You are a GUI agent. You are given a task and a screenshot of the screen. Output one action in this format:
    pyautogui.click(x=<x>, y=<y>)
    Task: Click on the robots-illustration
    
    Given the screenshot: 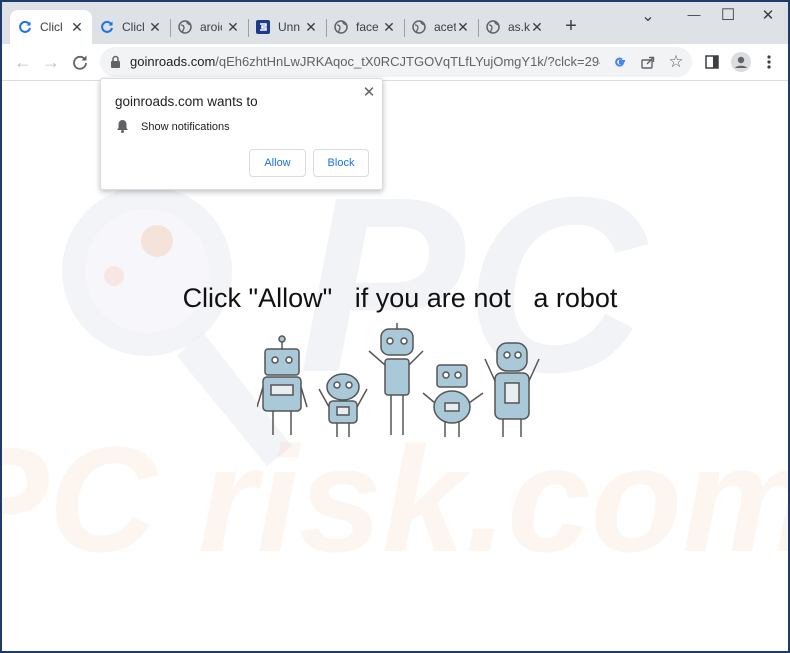 What is the action you would take?
    pyautogui.click(x=398, y=380)
    